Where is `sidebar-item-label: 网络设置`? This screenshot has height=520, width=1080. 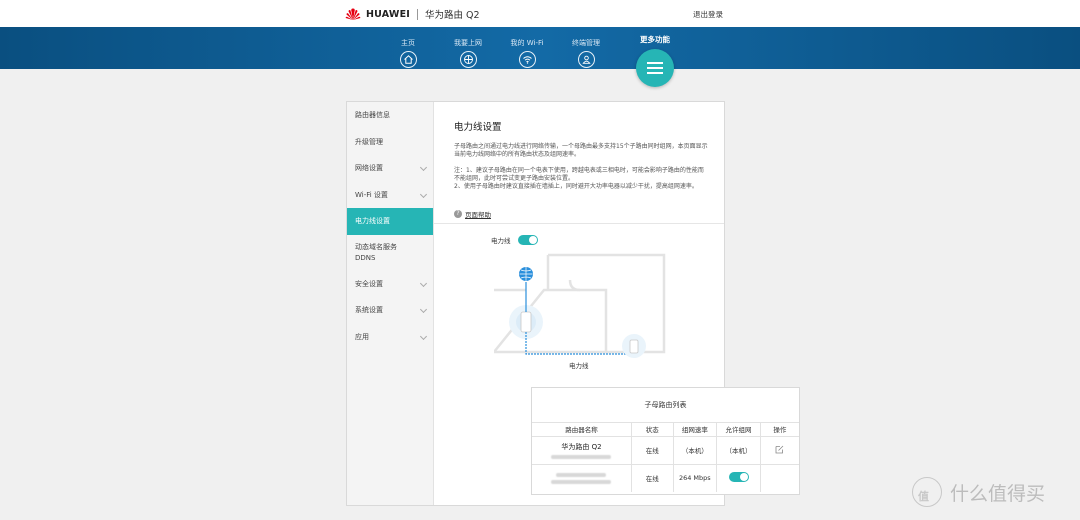 sidebar-item-label: 网络设置 is located at coordinates (369, 168).